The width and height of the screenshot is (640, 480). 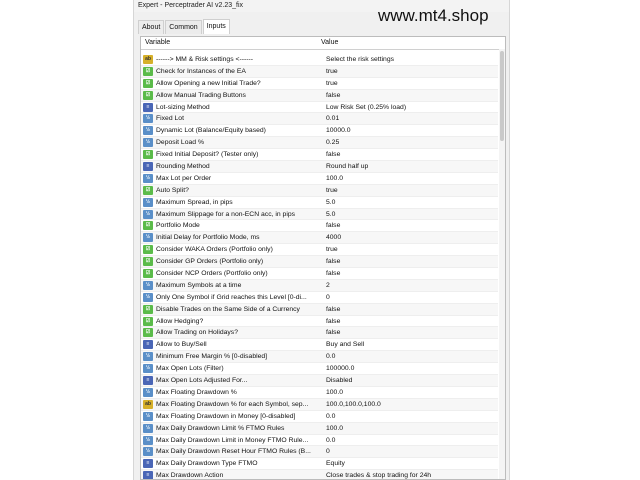 I want to click on table-row: ≡ Max Daily Drawdown Type FTMO Equity, so click(x=319, y=464).